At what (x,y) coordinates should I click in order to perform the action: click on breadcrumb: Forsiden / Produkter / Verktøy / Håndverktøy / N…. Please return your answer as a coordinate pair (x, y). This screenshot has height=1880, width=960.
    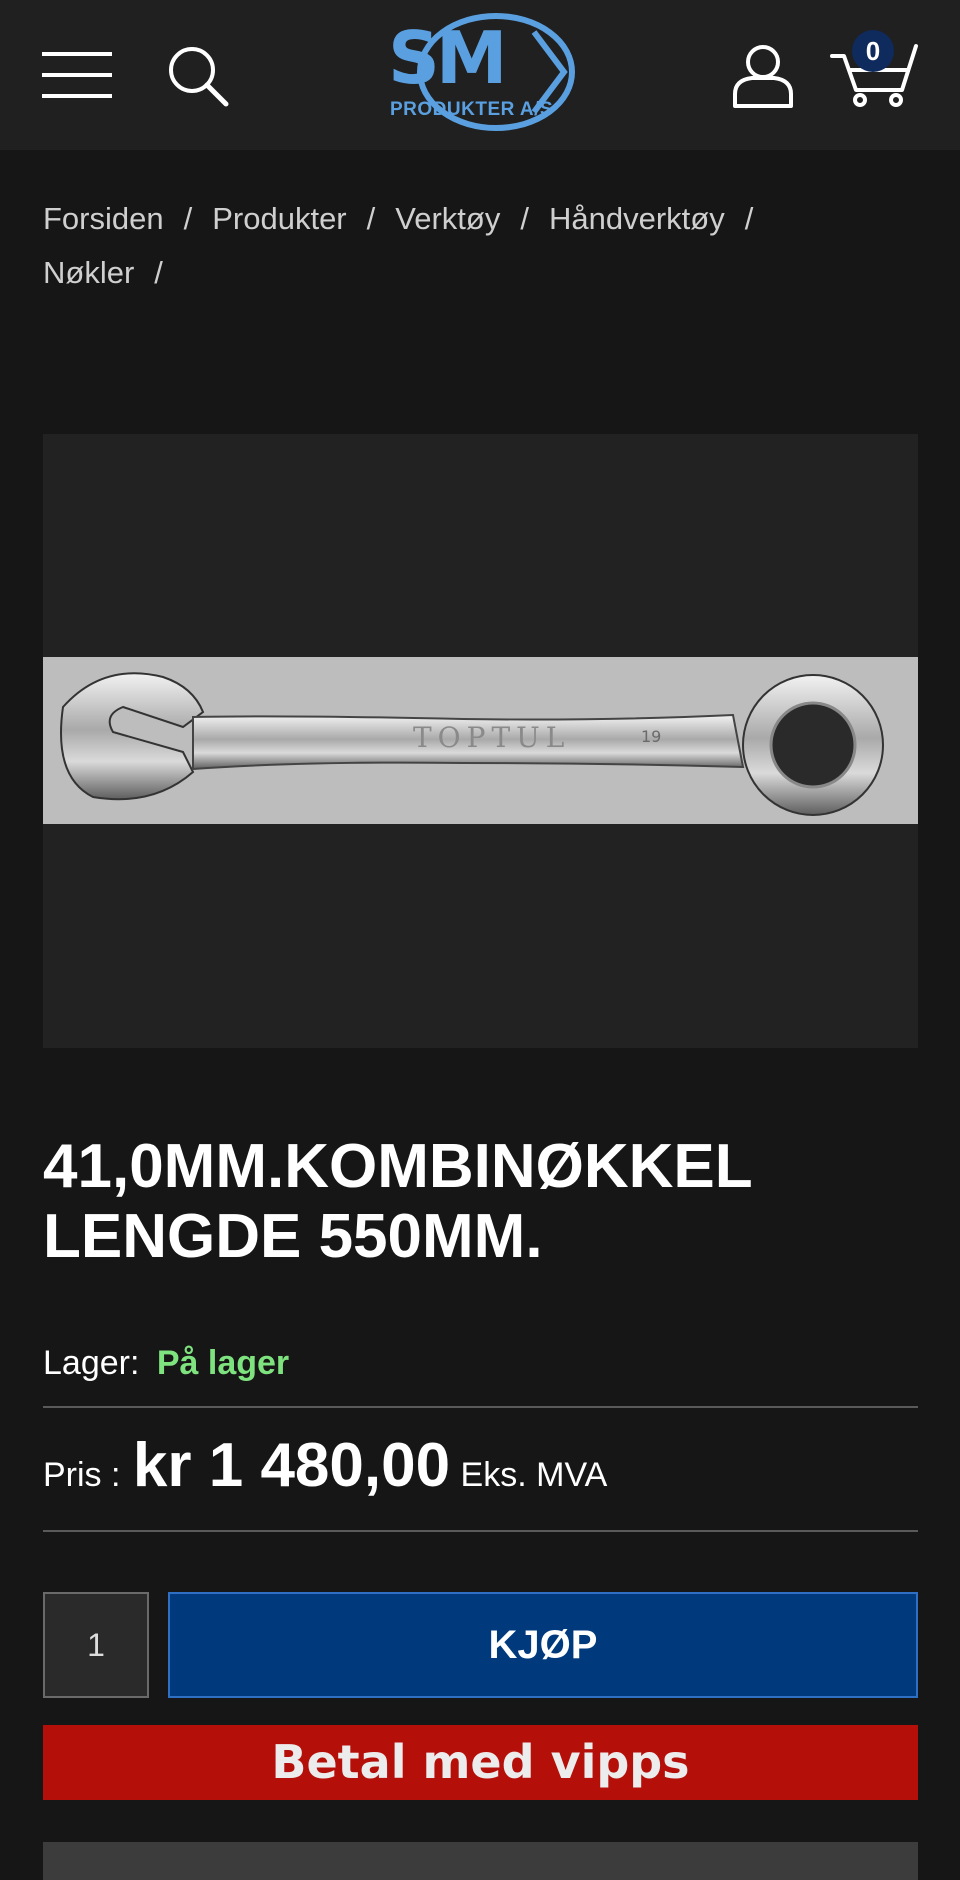
    Looking at the image, I should click on (483, 246).